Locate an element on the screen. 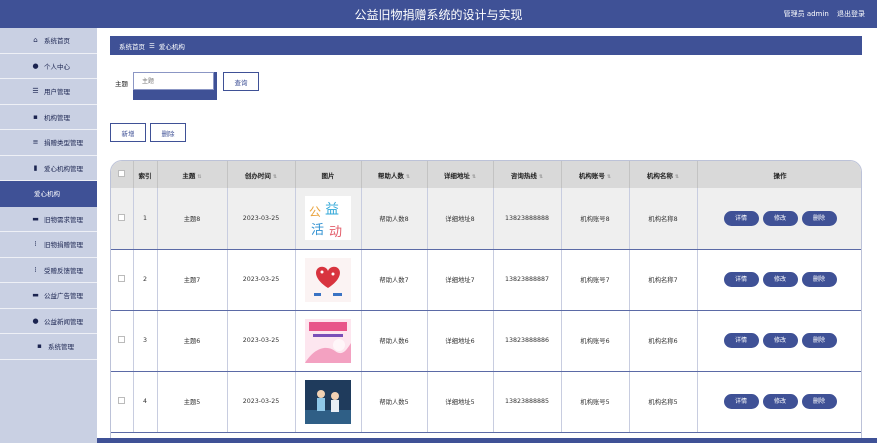 The height and width of the screenshot is (443, 877). logout-link: 退出登录 is located at coordinates (851, 14).